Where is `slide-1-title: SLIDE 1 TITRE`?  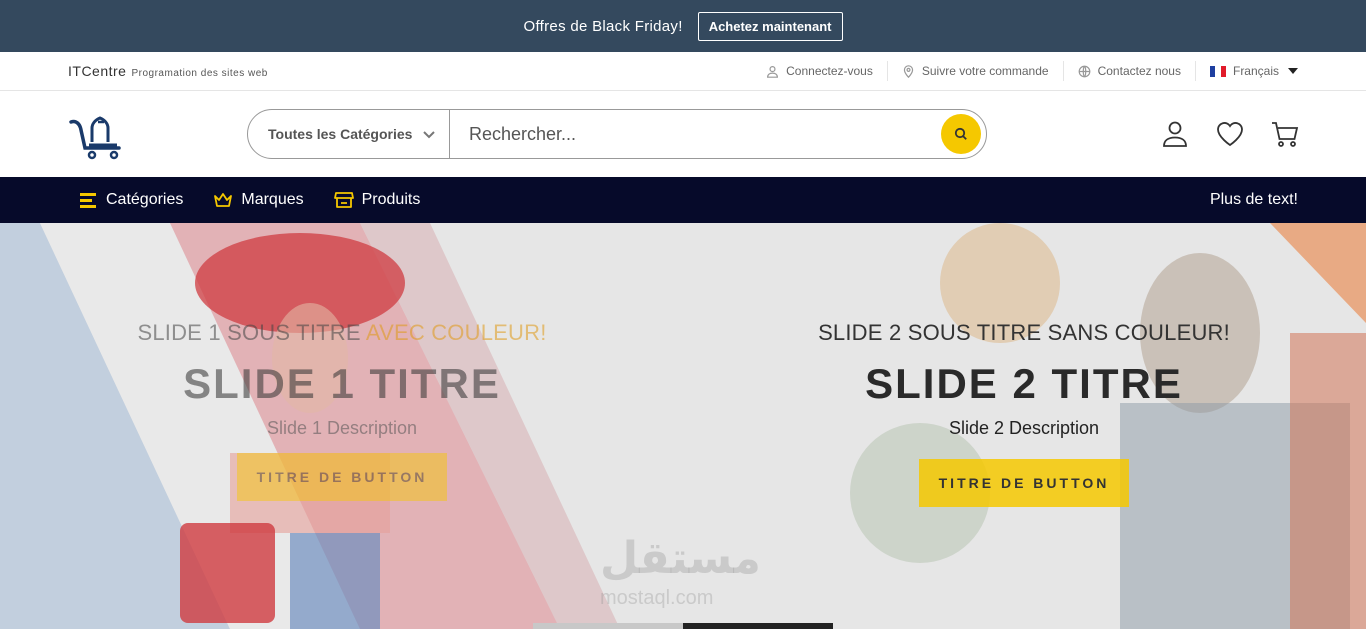 slide-1-title: SLIDE 1 TITRE is located at coordinates (342, 383).